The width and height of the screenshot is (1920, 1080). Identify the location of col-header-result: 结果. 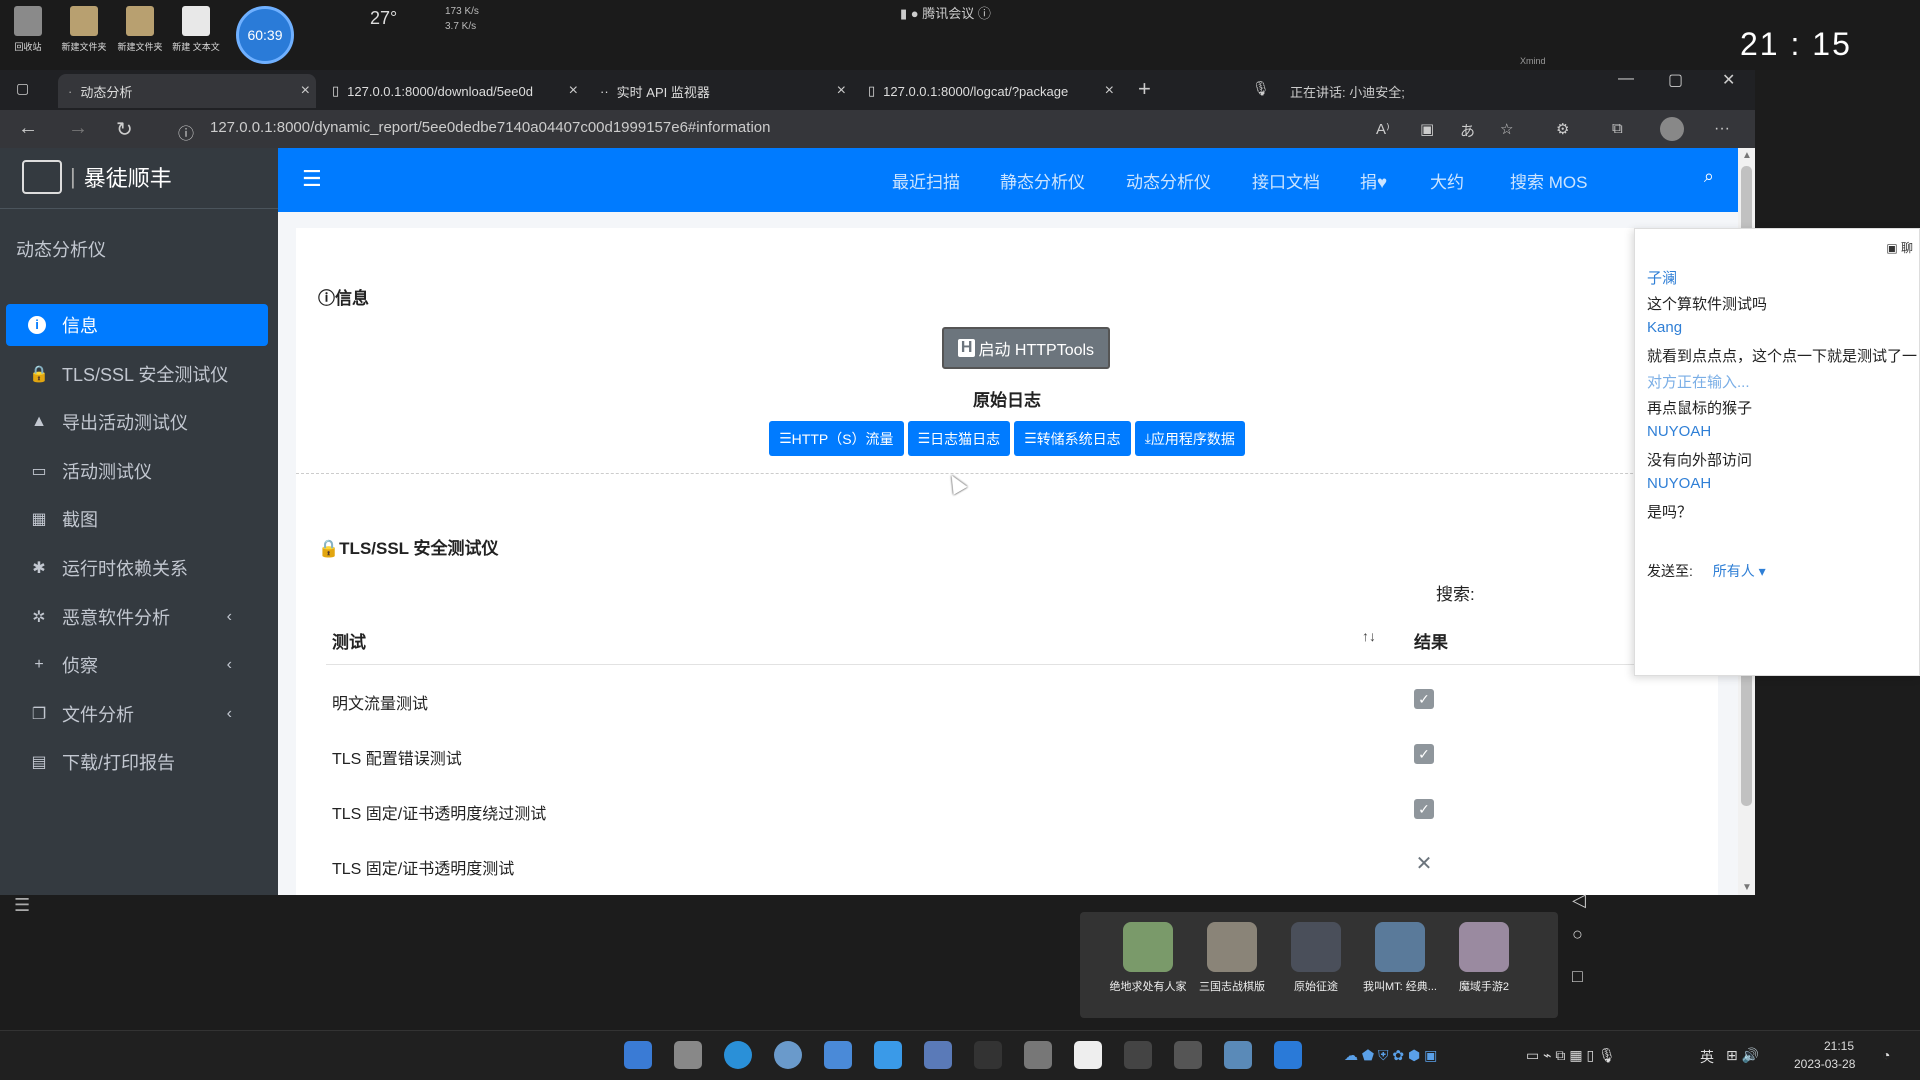
(1431, 640).